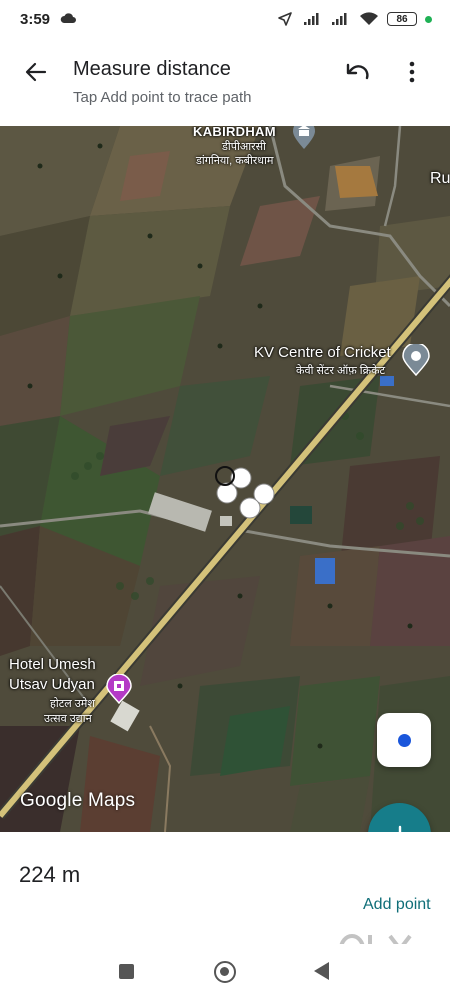 The height and width of the screenshot is (1000, 450). I want to click on status-bar: 3:59 86, so click(225, 22).